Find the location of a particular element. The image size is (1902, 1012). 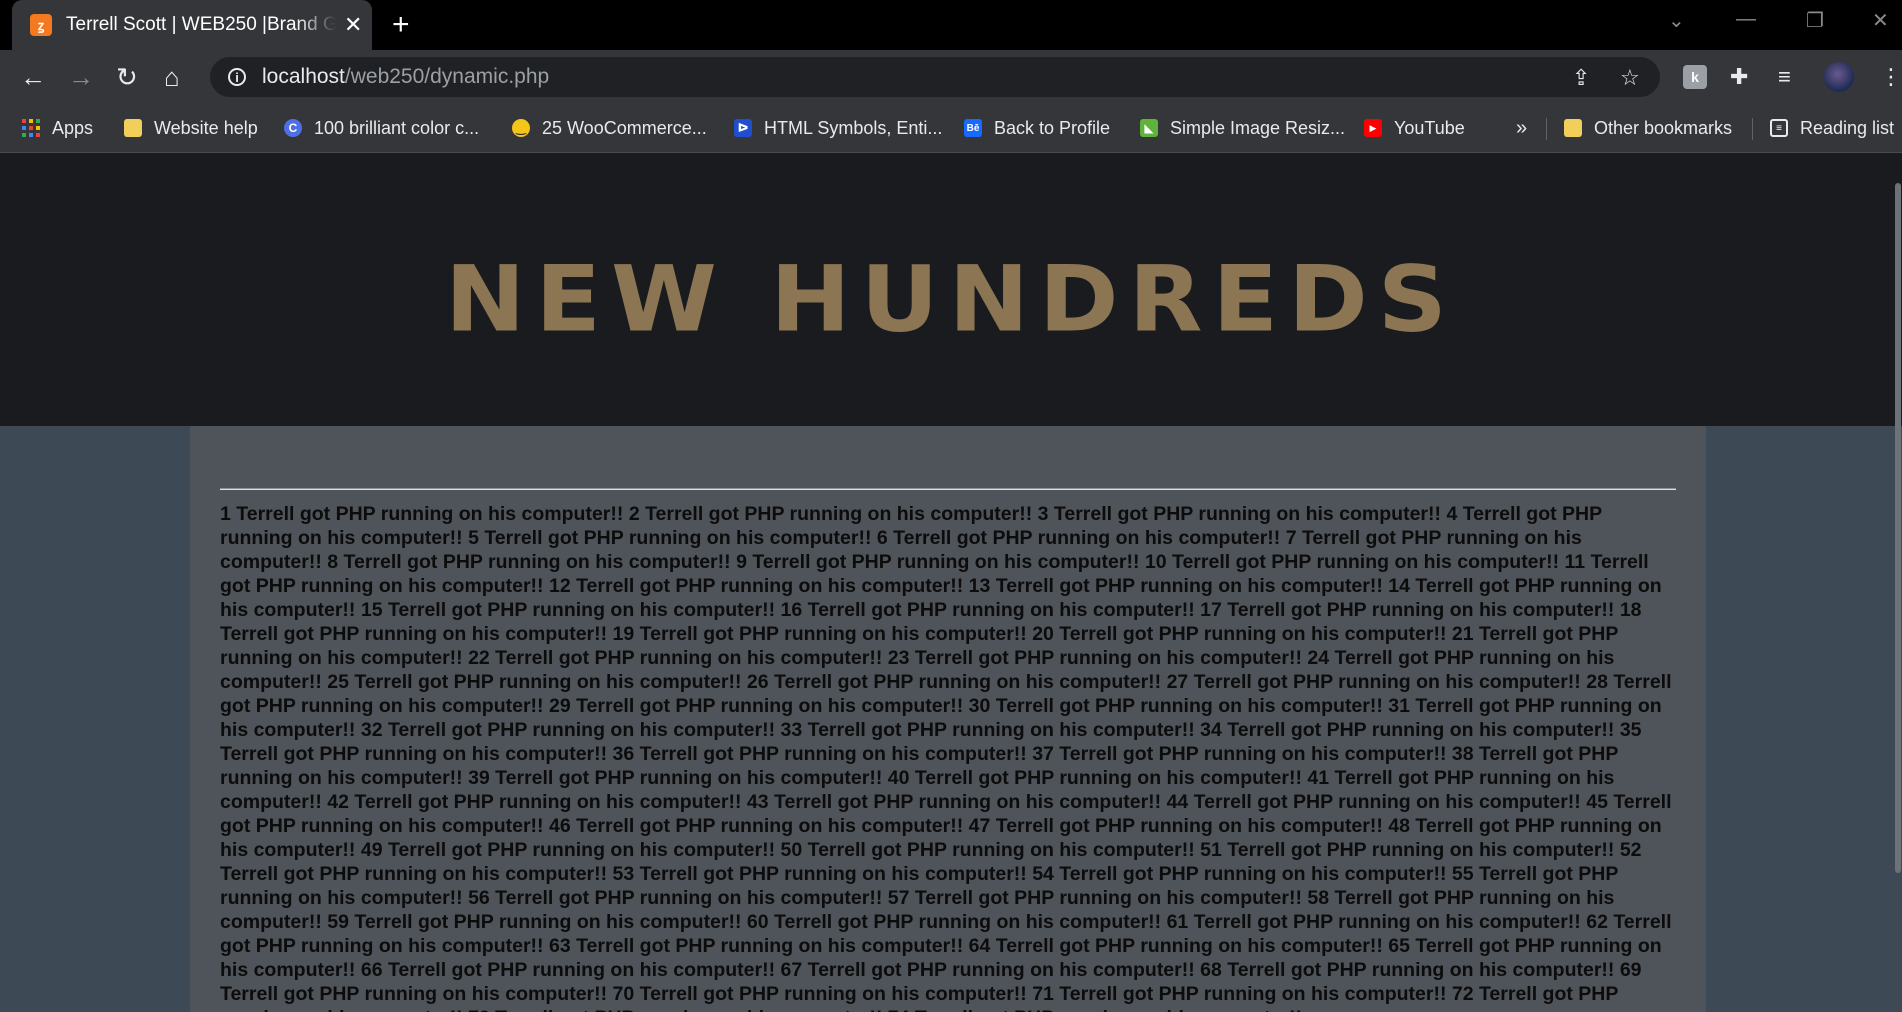

bookmarks-divider is located at coordinates (1546, 129).